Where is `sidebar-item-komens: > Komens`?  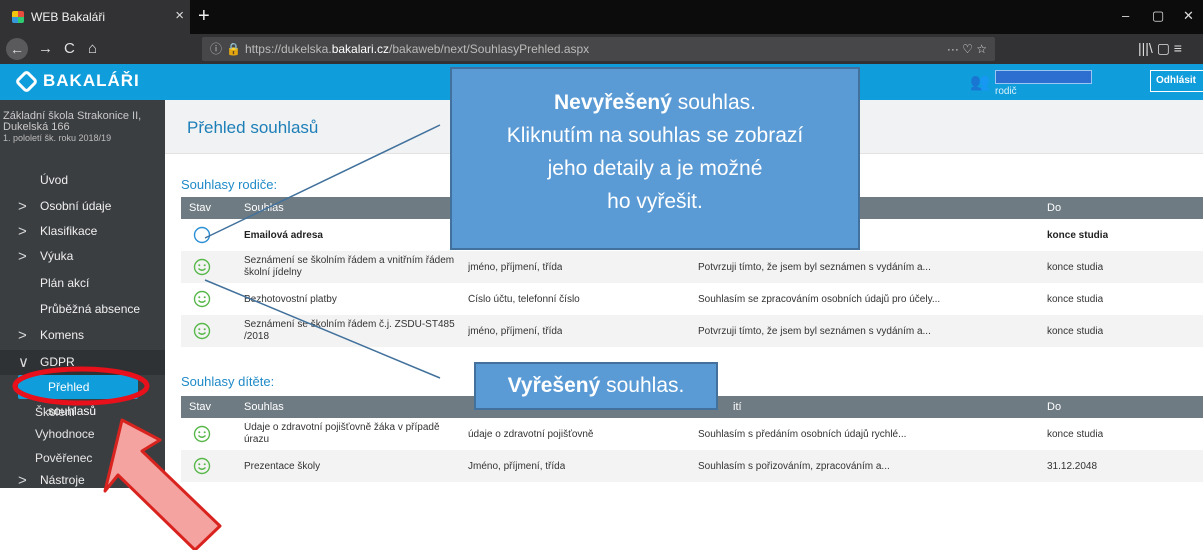
sidebar-item-komens: > Komens is located at coordinates (82, 335).